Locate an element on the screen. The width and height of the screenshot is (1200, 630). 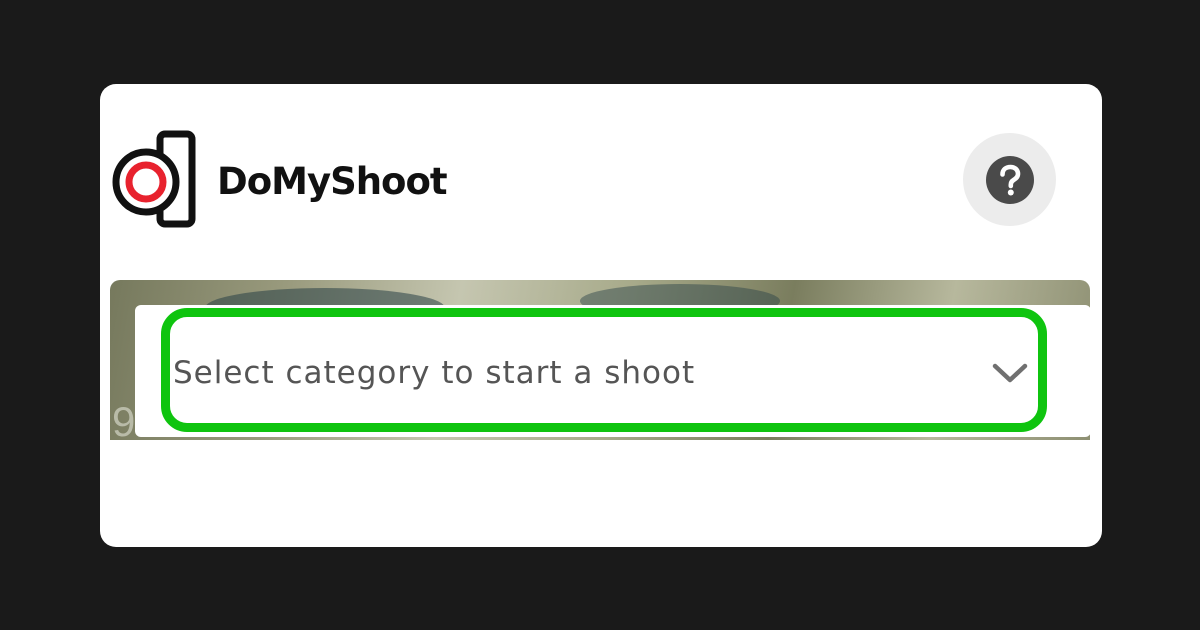
help-button is located at coordinates (1009, 179).